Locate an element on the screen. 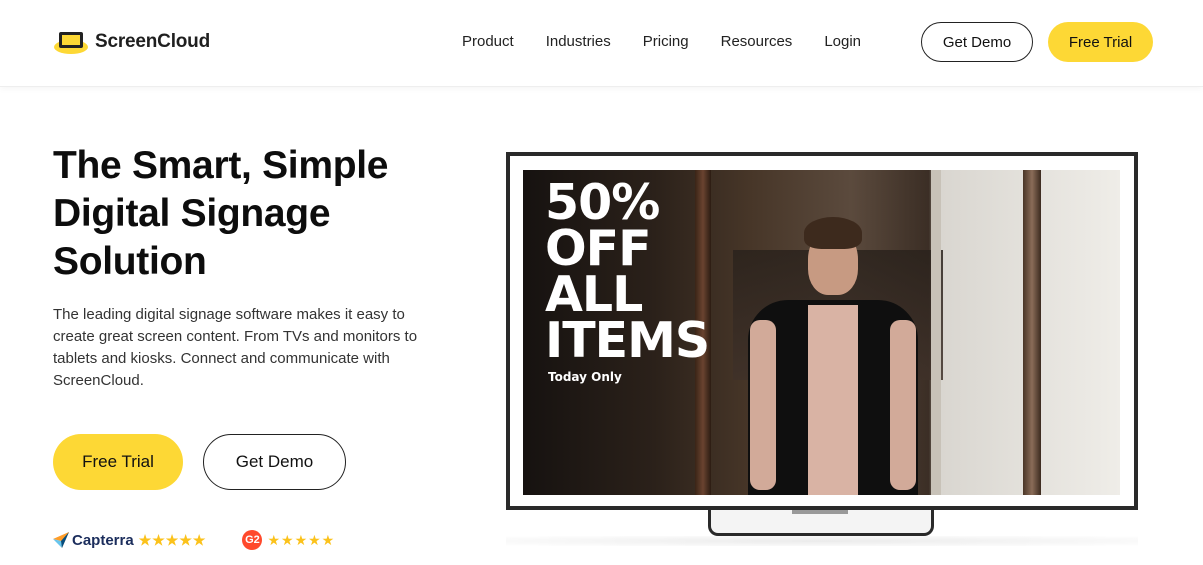 This screenshot has width=1203, height=565. wood-pillar is located at coordinates (1032, 332).